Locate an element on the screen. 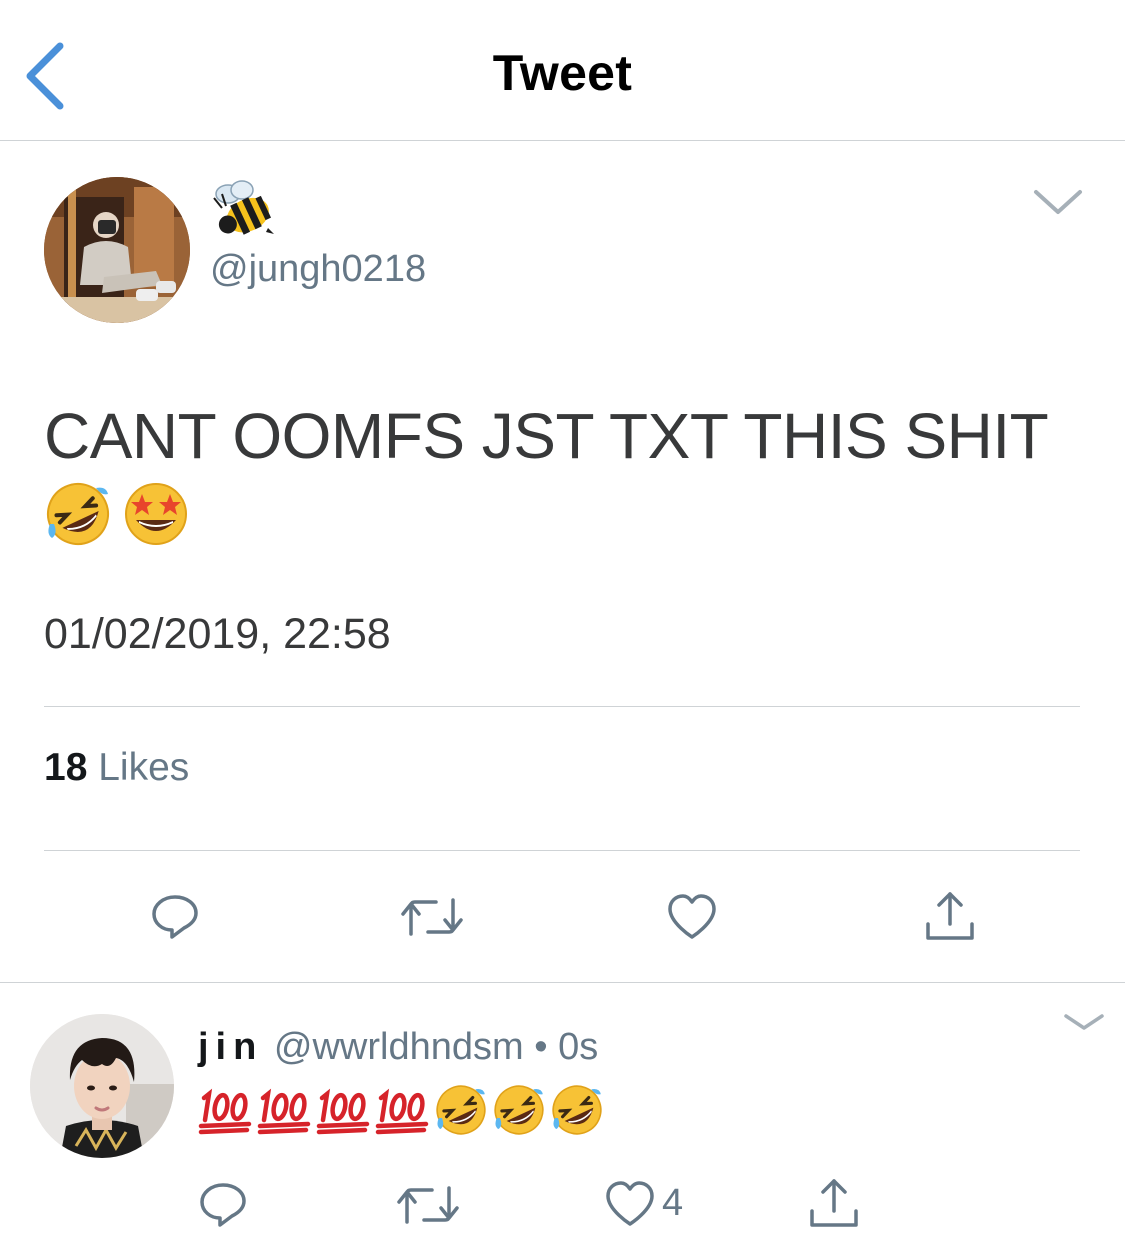 This screenshot has width=1125, height=1259. reply-timestamp: 0s is located at coordinates (578, 1047).